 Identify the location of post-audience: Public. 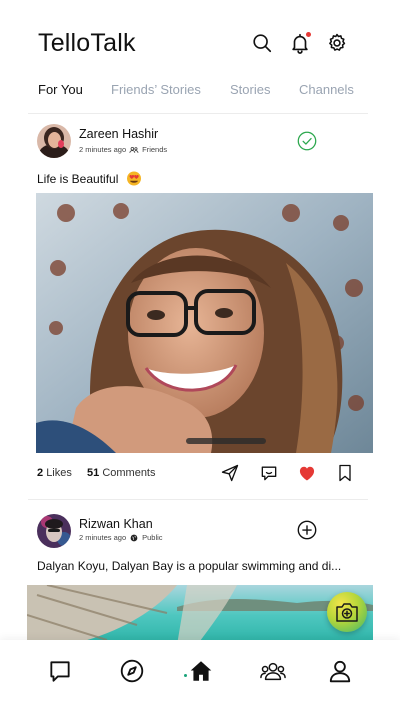
(152, 537).